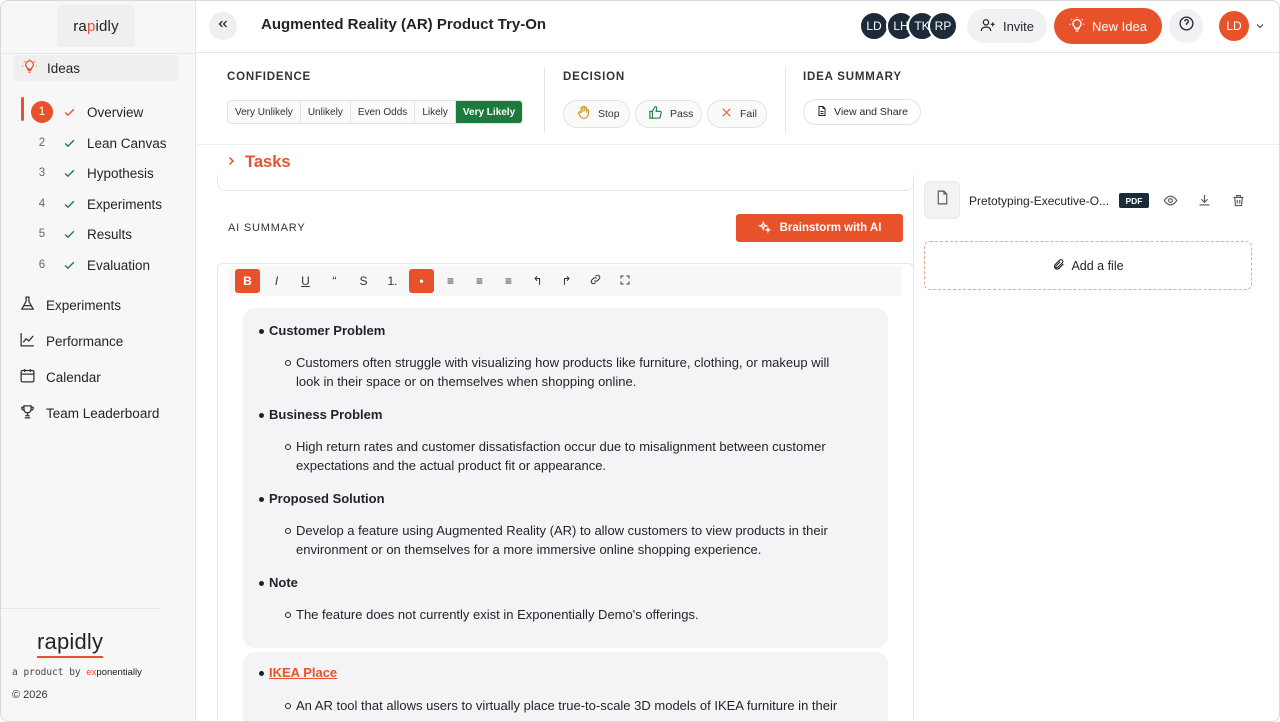 This screenshot has height=722, width=1280. Describe the element at coordinates (326, 112) in the screenshot. I see `confidence-unlikely: Unlikely` at that location.